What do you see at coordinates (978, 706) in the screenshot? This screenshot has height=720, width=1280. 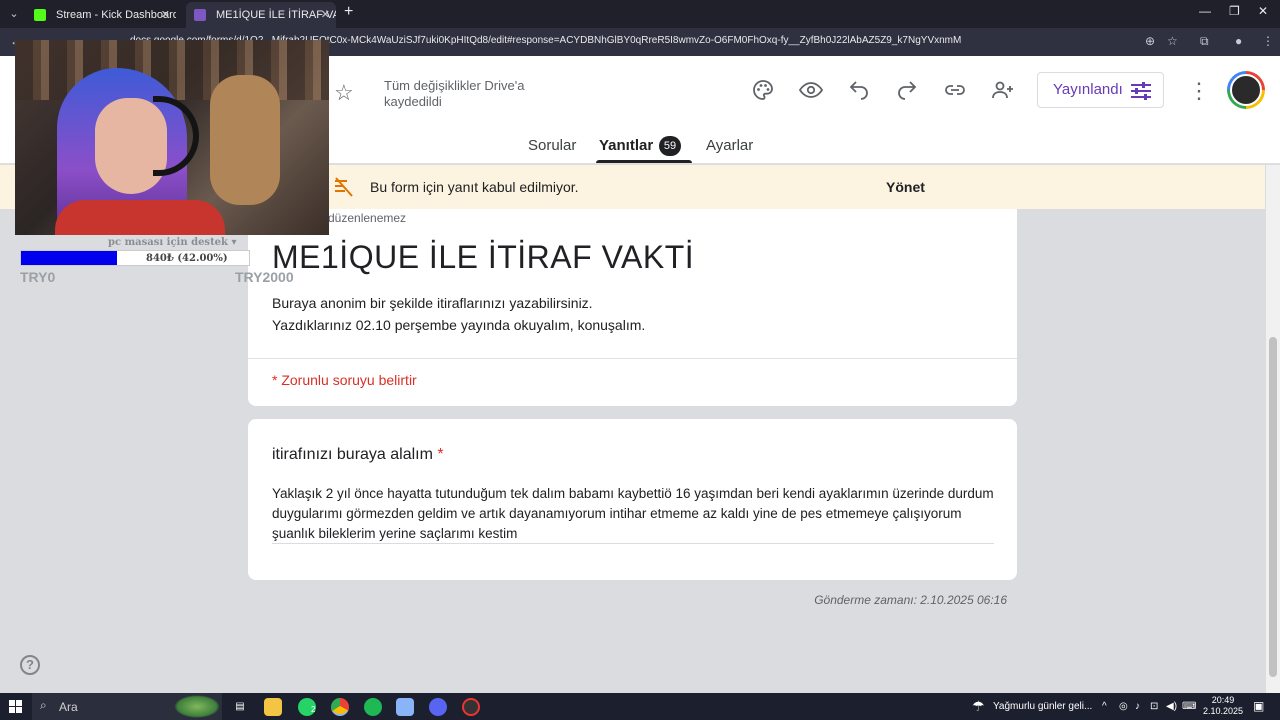 I see `weather-icon: ☂` at bounding box center [978, 706].